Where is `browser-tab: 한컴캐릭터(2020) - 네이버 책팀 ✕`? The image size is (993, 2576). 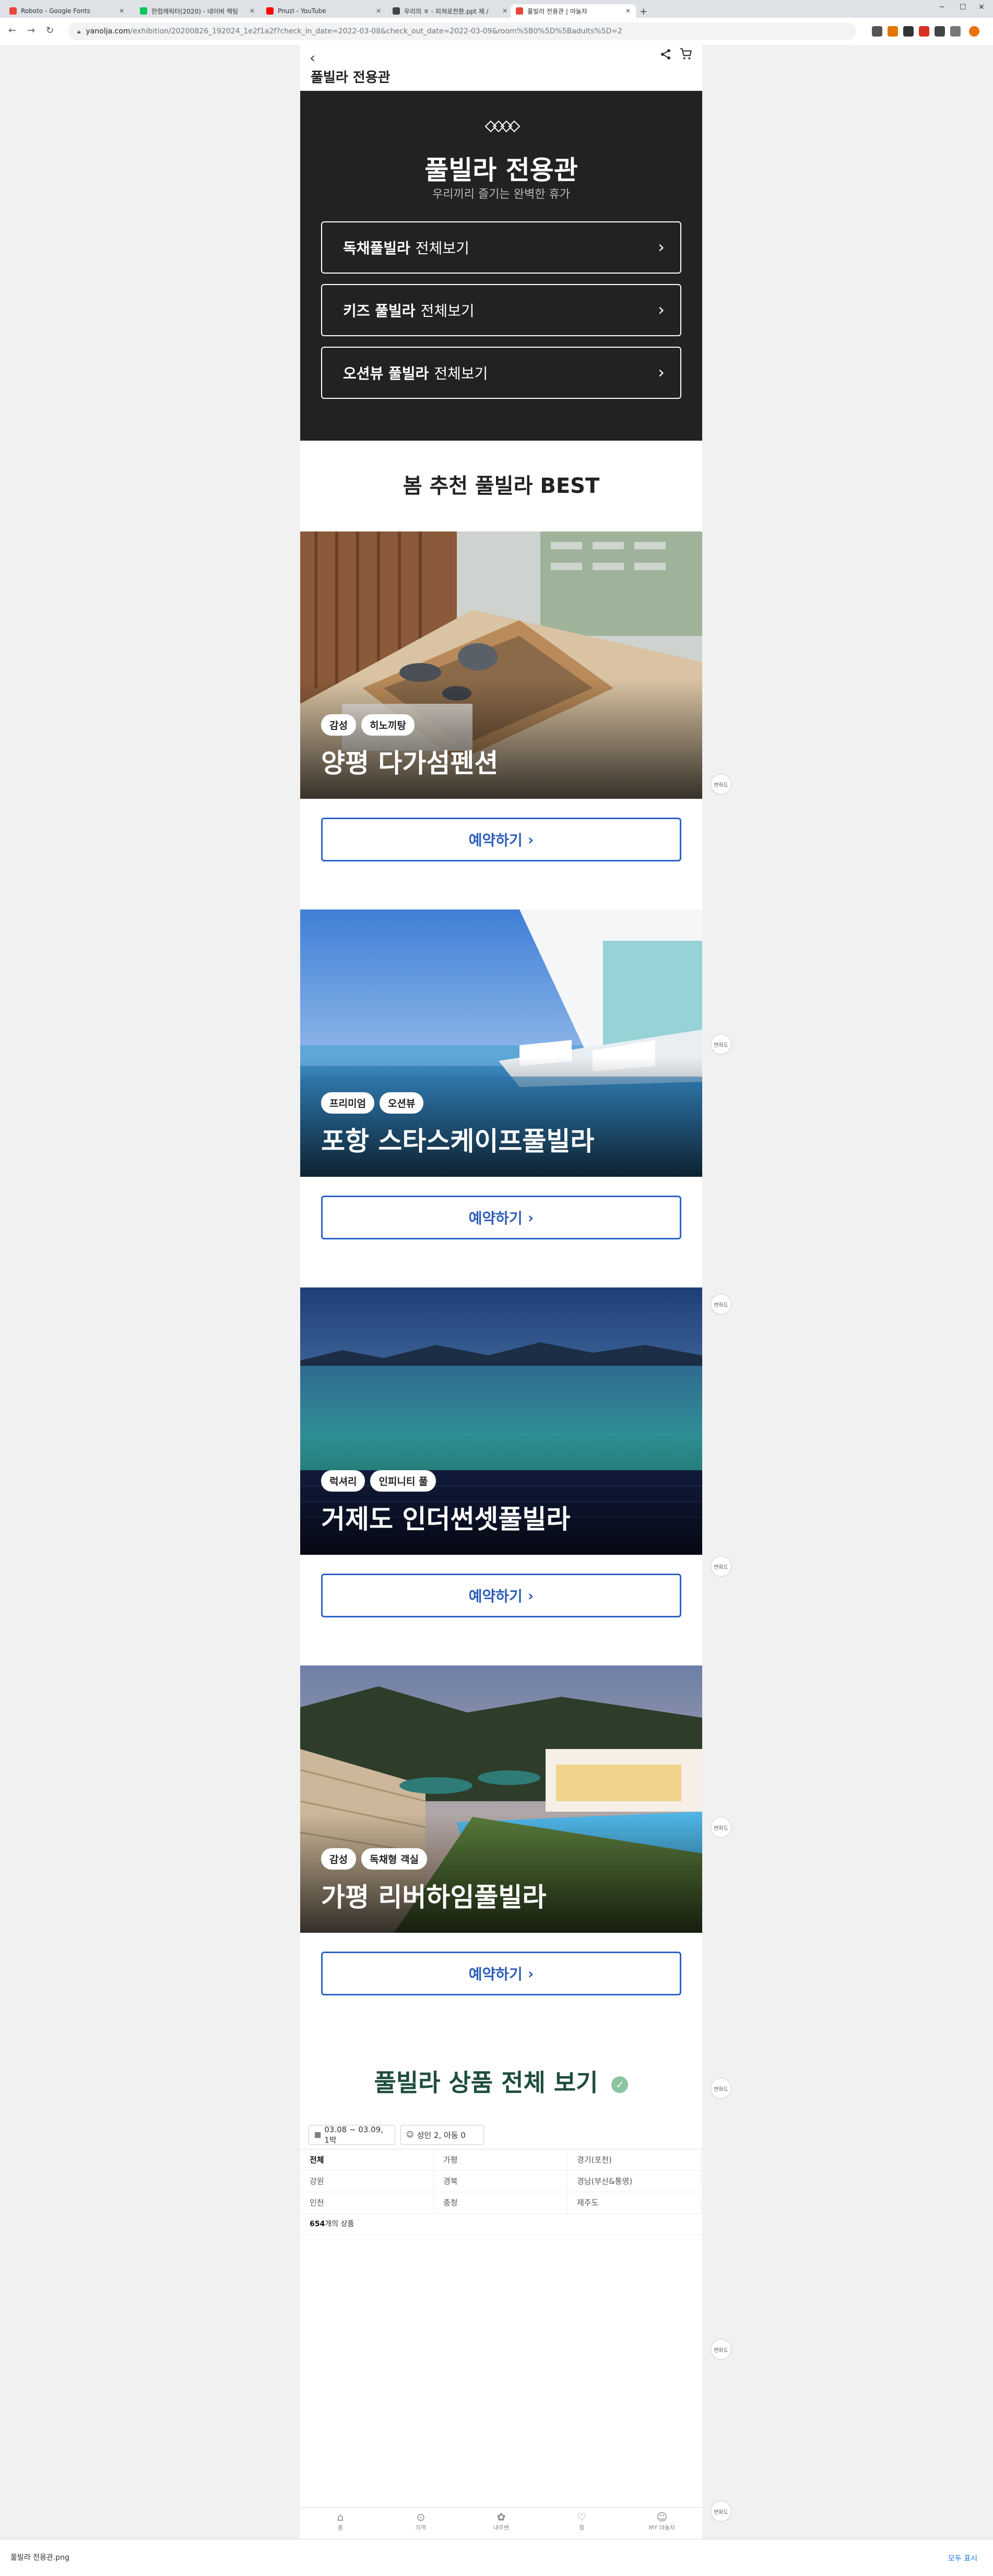 browser-tab: 한컴캐릭터(2020) - 네이버 책팀 ✕ is located at coordinates (197, 11).